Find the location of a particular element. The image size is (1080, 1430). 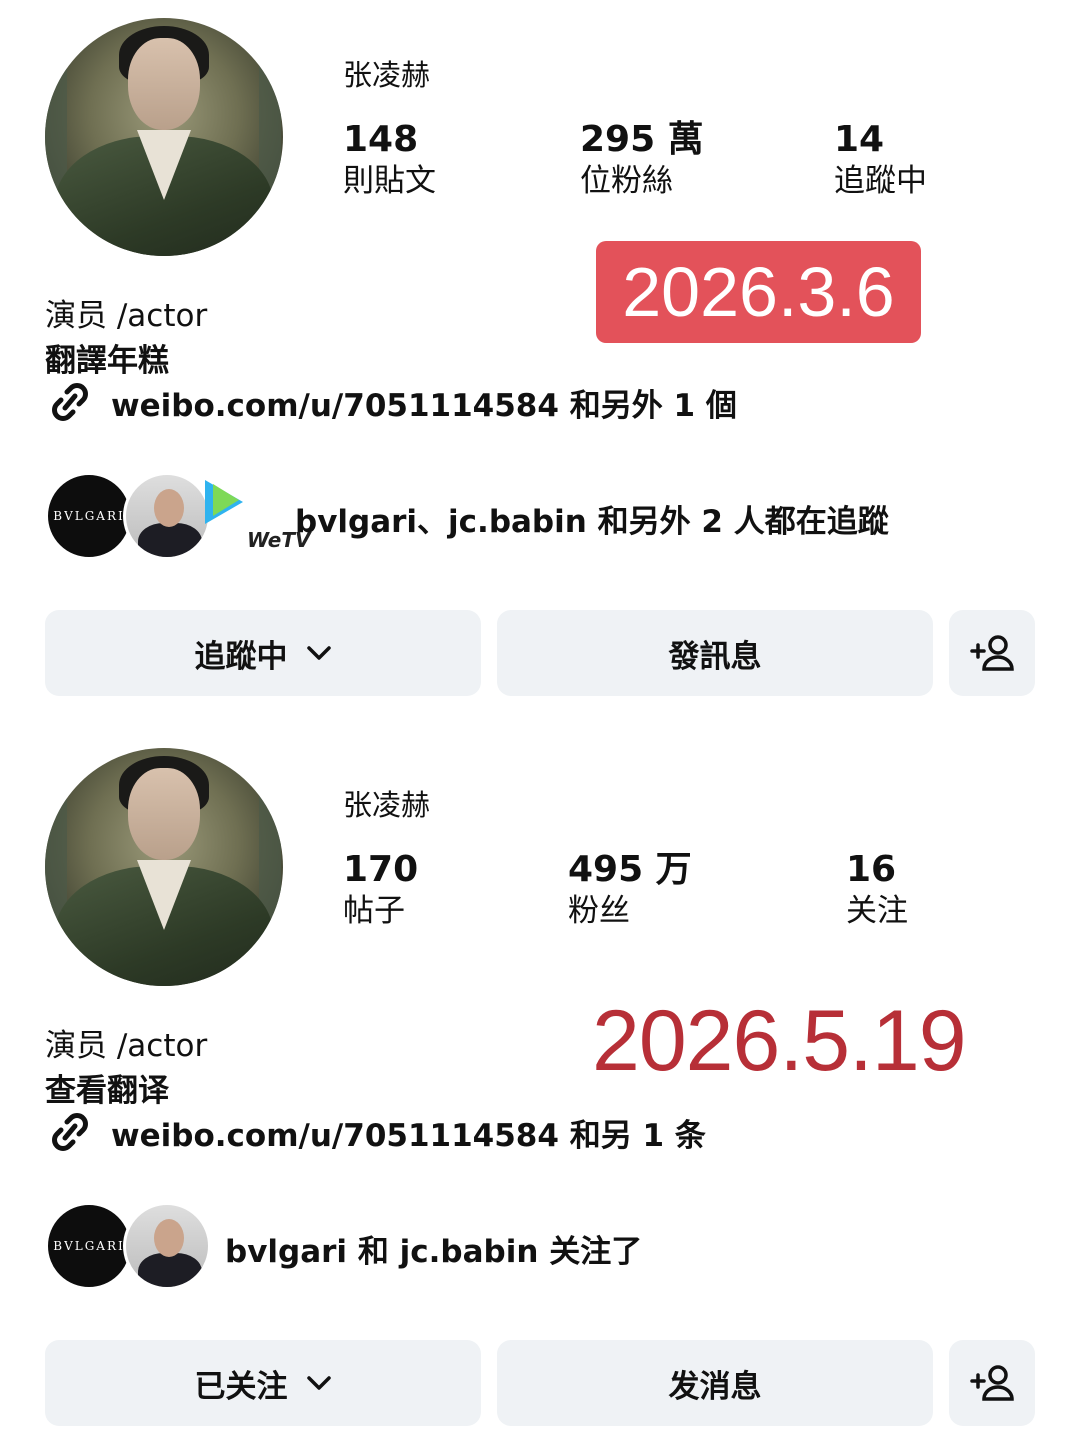

stat-followers: 295 萬 位粉絲 is located at coordinates (642, 159).